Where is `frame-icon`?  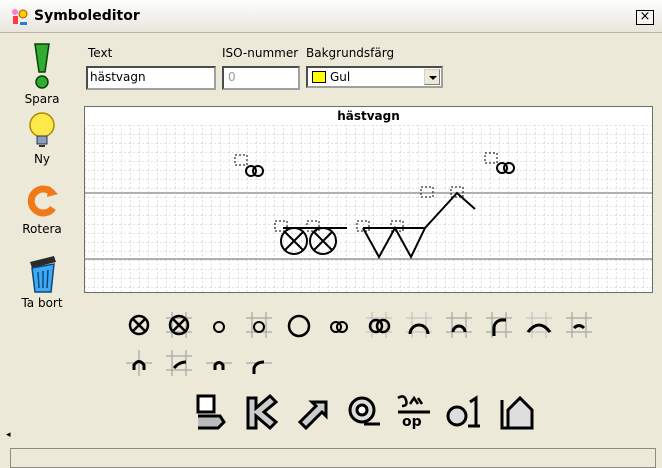 frame-icon is located at coordinates (518, 412).